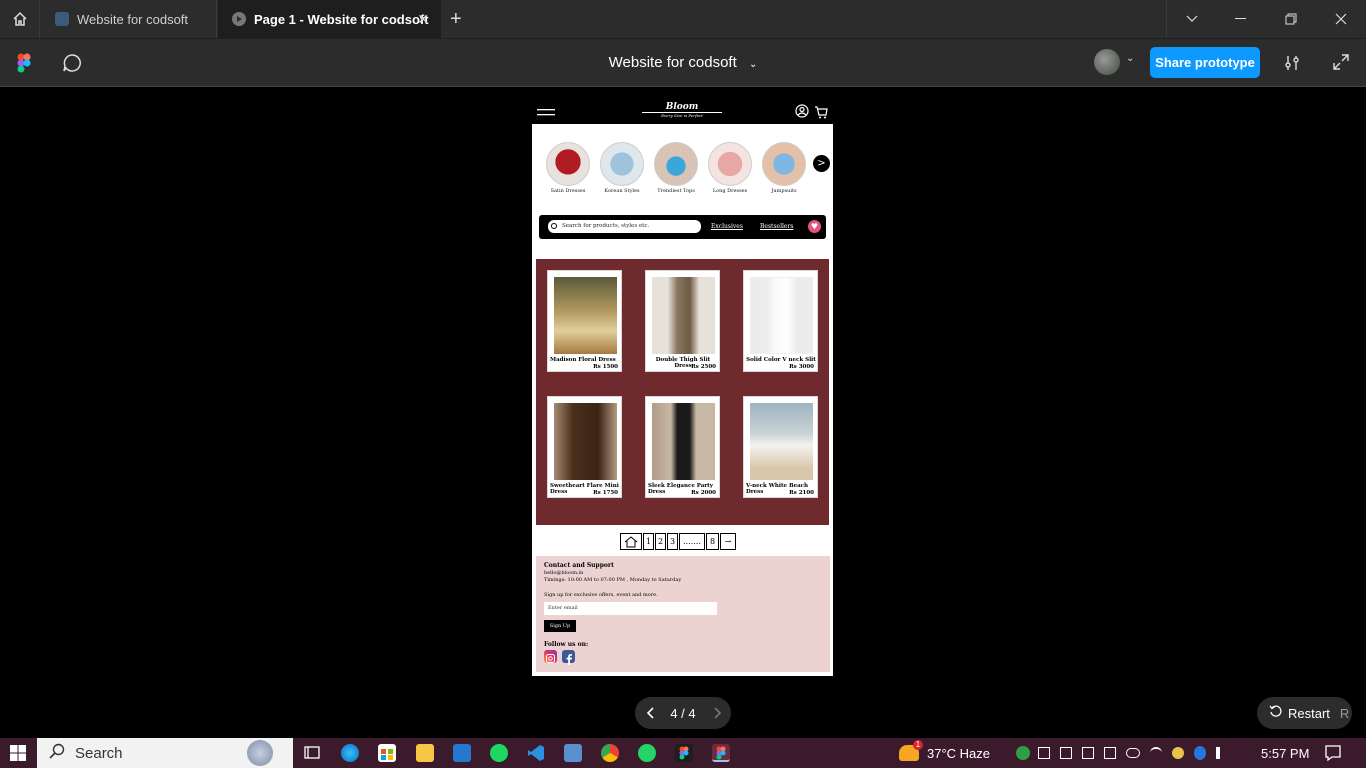 The width and height of the screenshot is (1366, 768). What do you see at coordinates (1285, 753) in the screenshot?
I see `clock: 5:57 PM` at bounding box center [1285, 753].